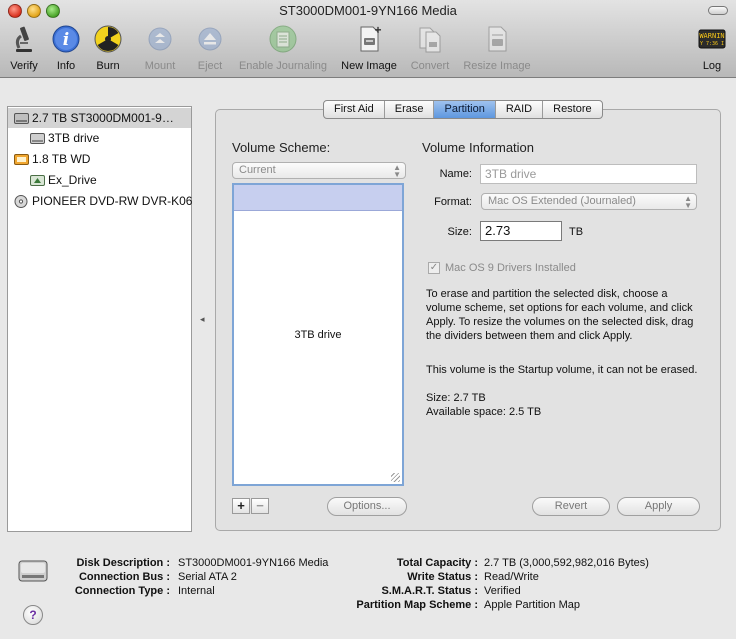  Describe the element at coordinates (24, 39) in the screenshot. I see `microscope-icon` at that location.